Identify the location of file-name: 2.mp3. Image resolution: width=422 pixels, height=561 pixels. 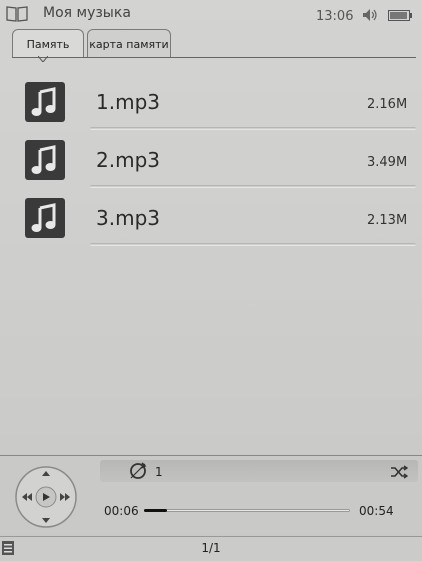
(128, 160).